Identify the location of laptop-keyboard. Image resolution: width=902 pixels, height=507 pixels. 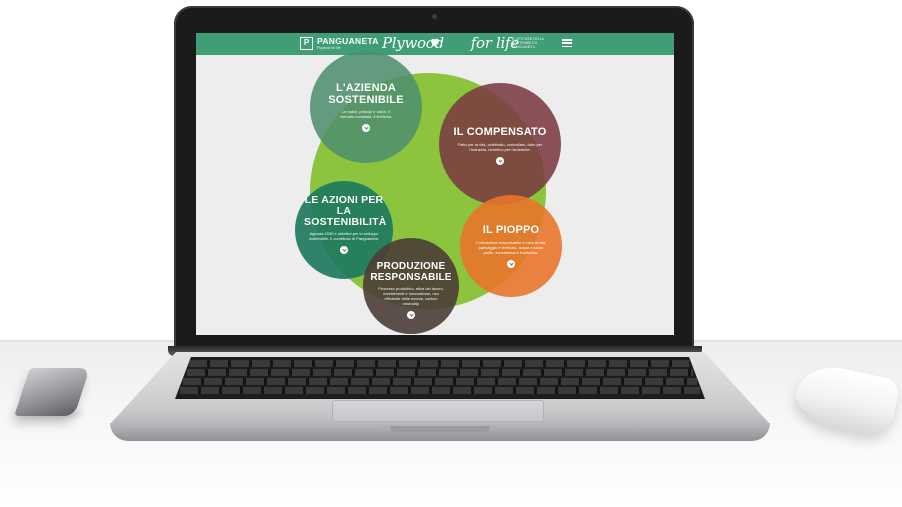
(440, 378).